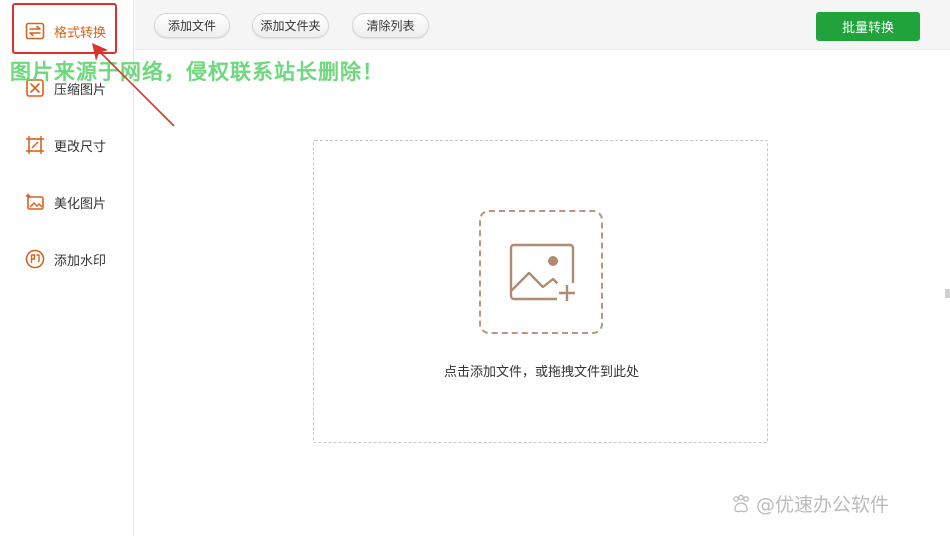 Image resolution: width=950 pixels, height=536 pixels. Describe the element at coordinates (35, 145) in the screenshot. I see `resize-icon` at that location.